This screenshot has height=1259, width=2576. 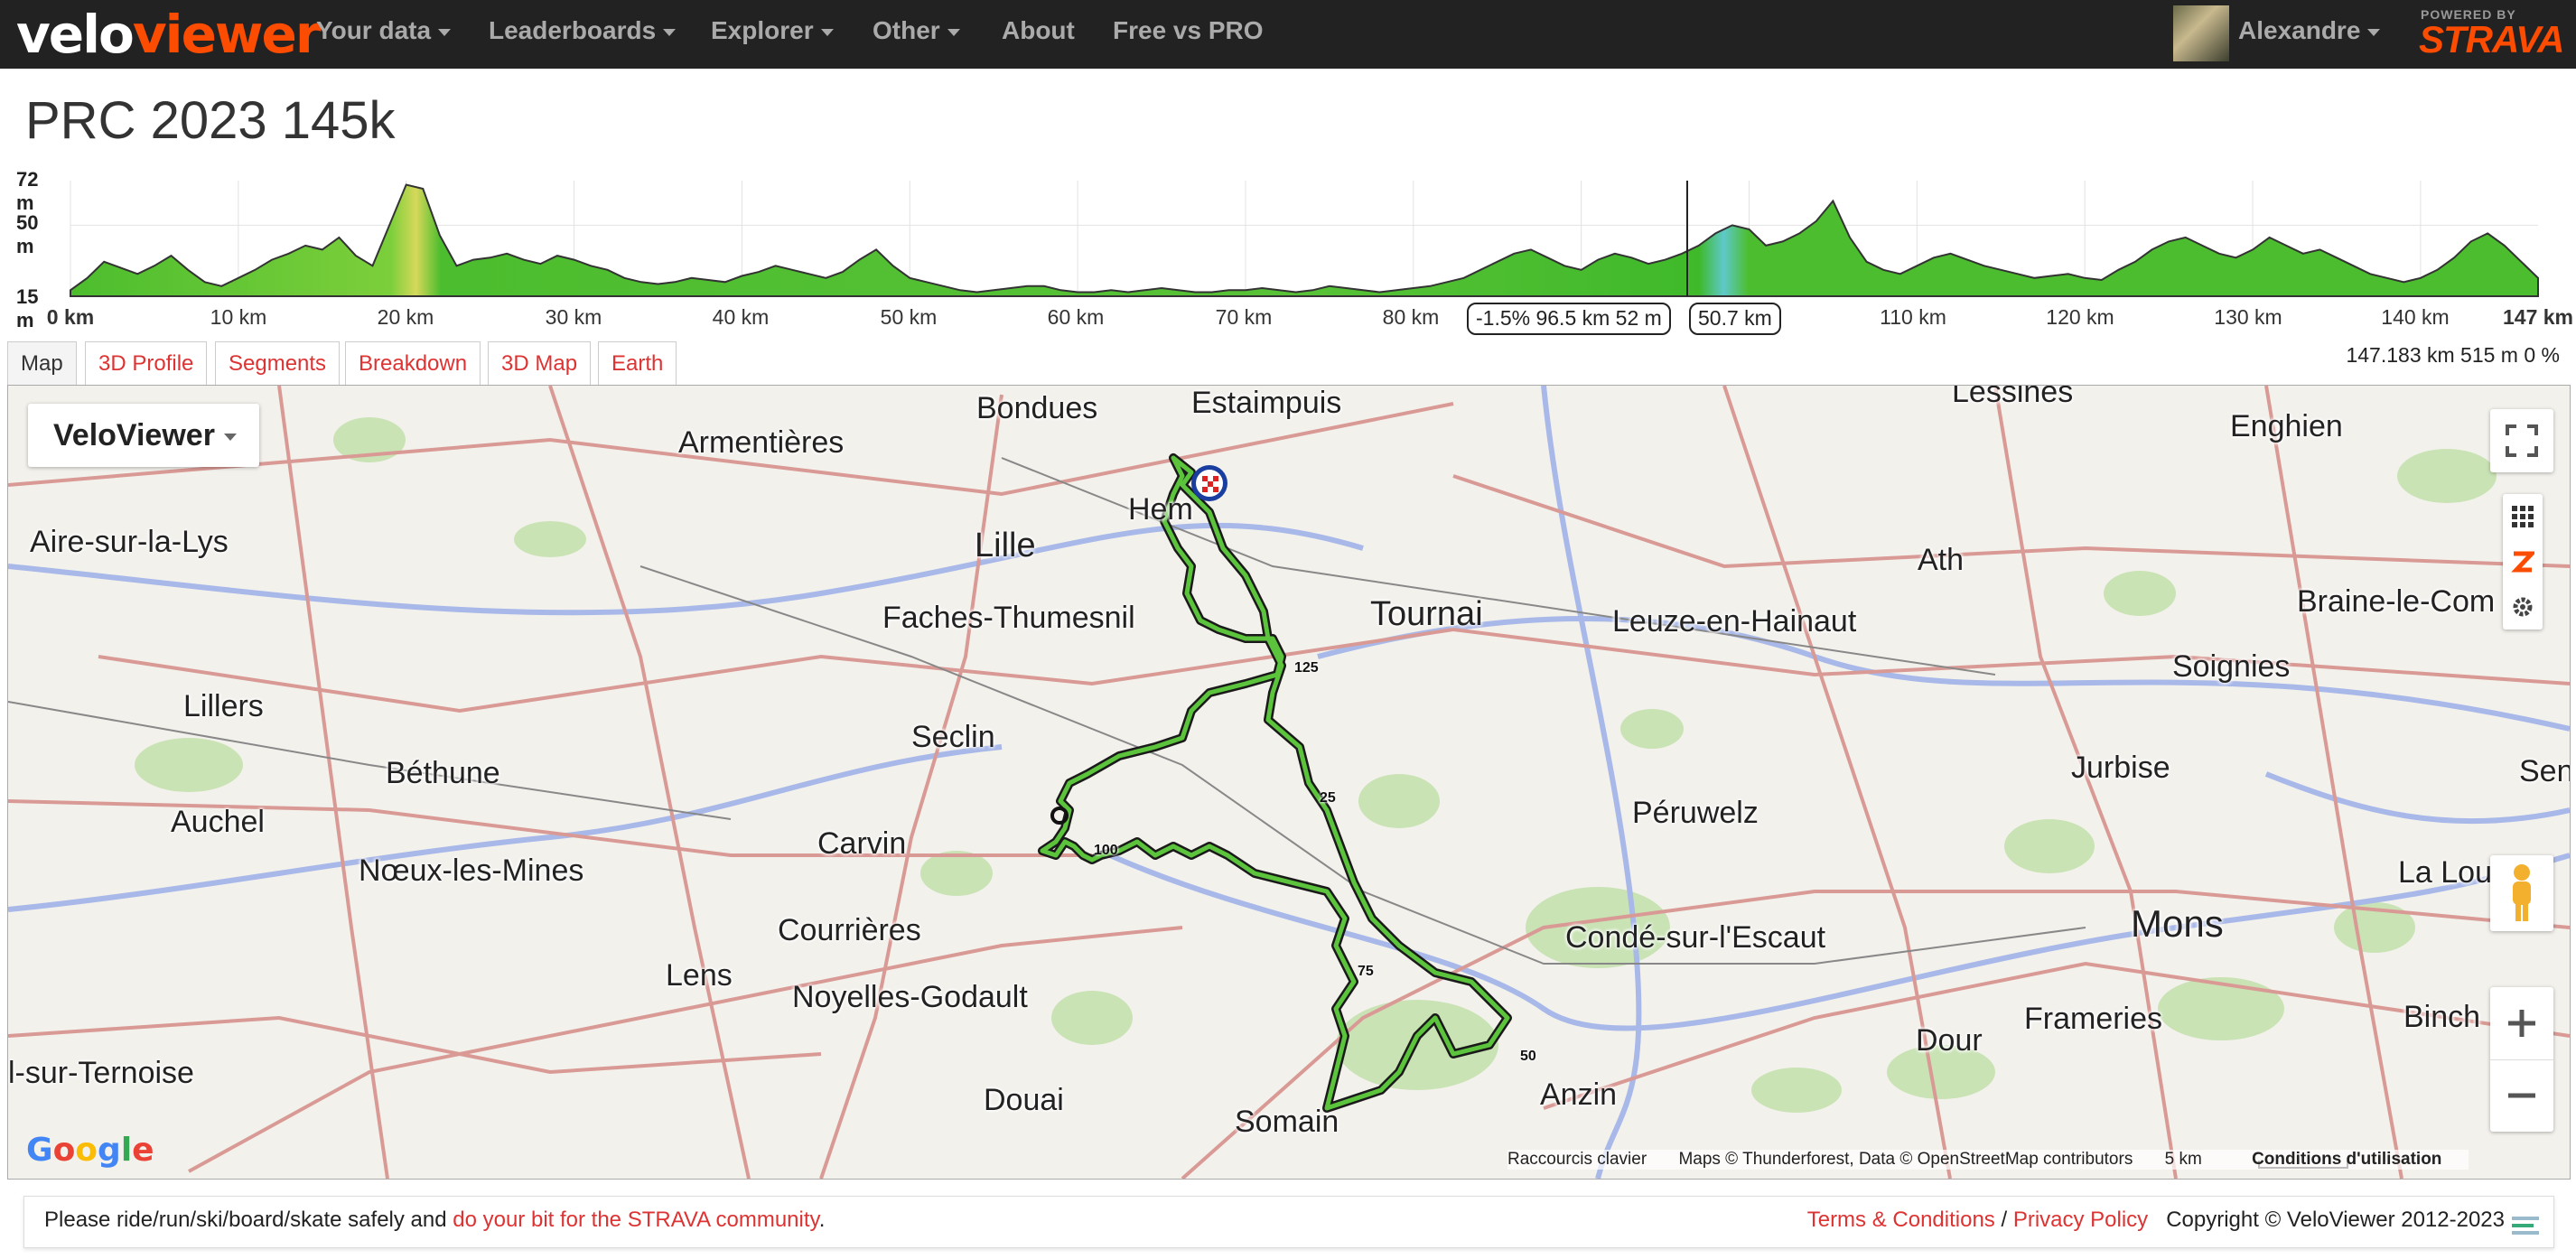 What do you see at coordinates (1577, 1159) in the screenshot?
I see `keyboard-shortcuts-link: Raccourcis clavier` at bounding box center [1577, 1159].